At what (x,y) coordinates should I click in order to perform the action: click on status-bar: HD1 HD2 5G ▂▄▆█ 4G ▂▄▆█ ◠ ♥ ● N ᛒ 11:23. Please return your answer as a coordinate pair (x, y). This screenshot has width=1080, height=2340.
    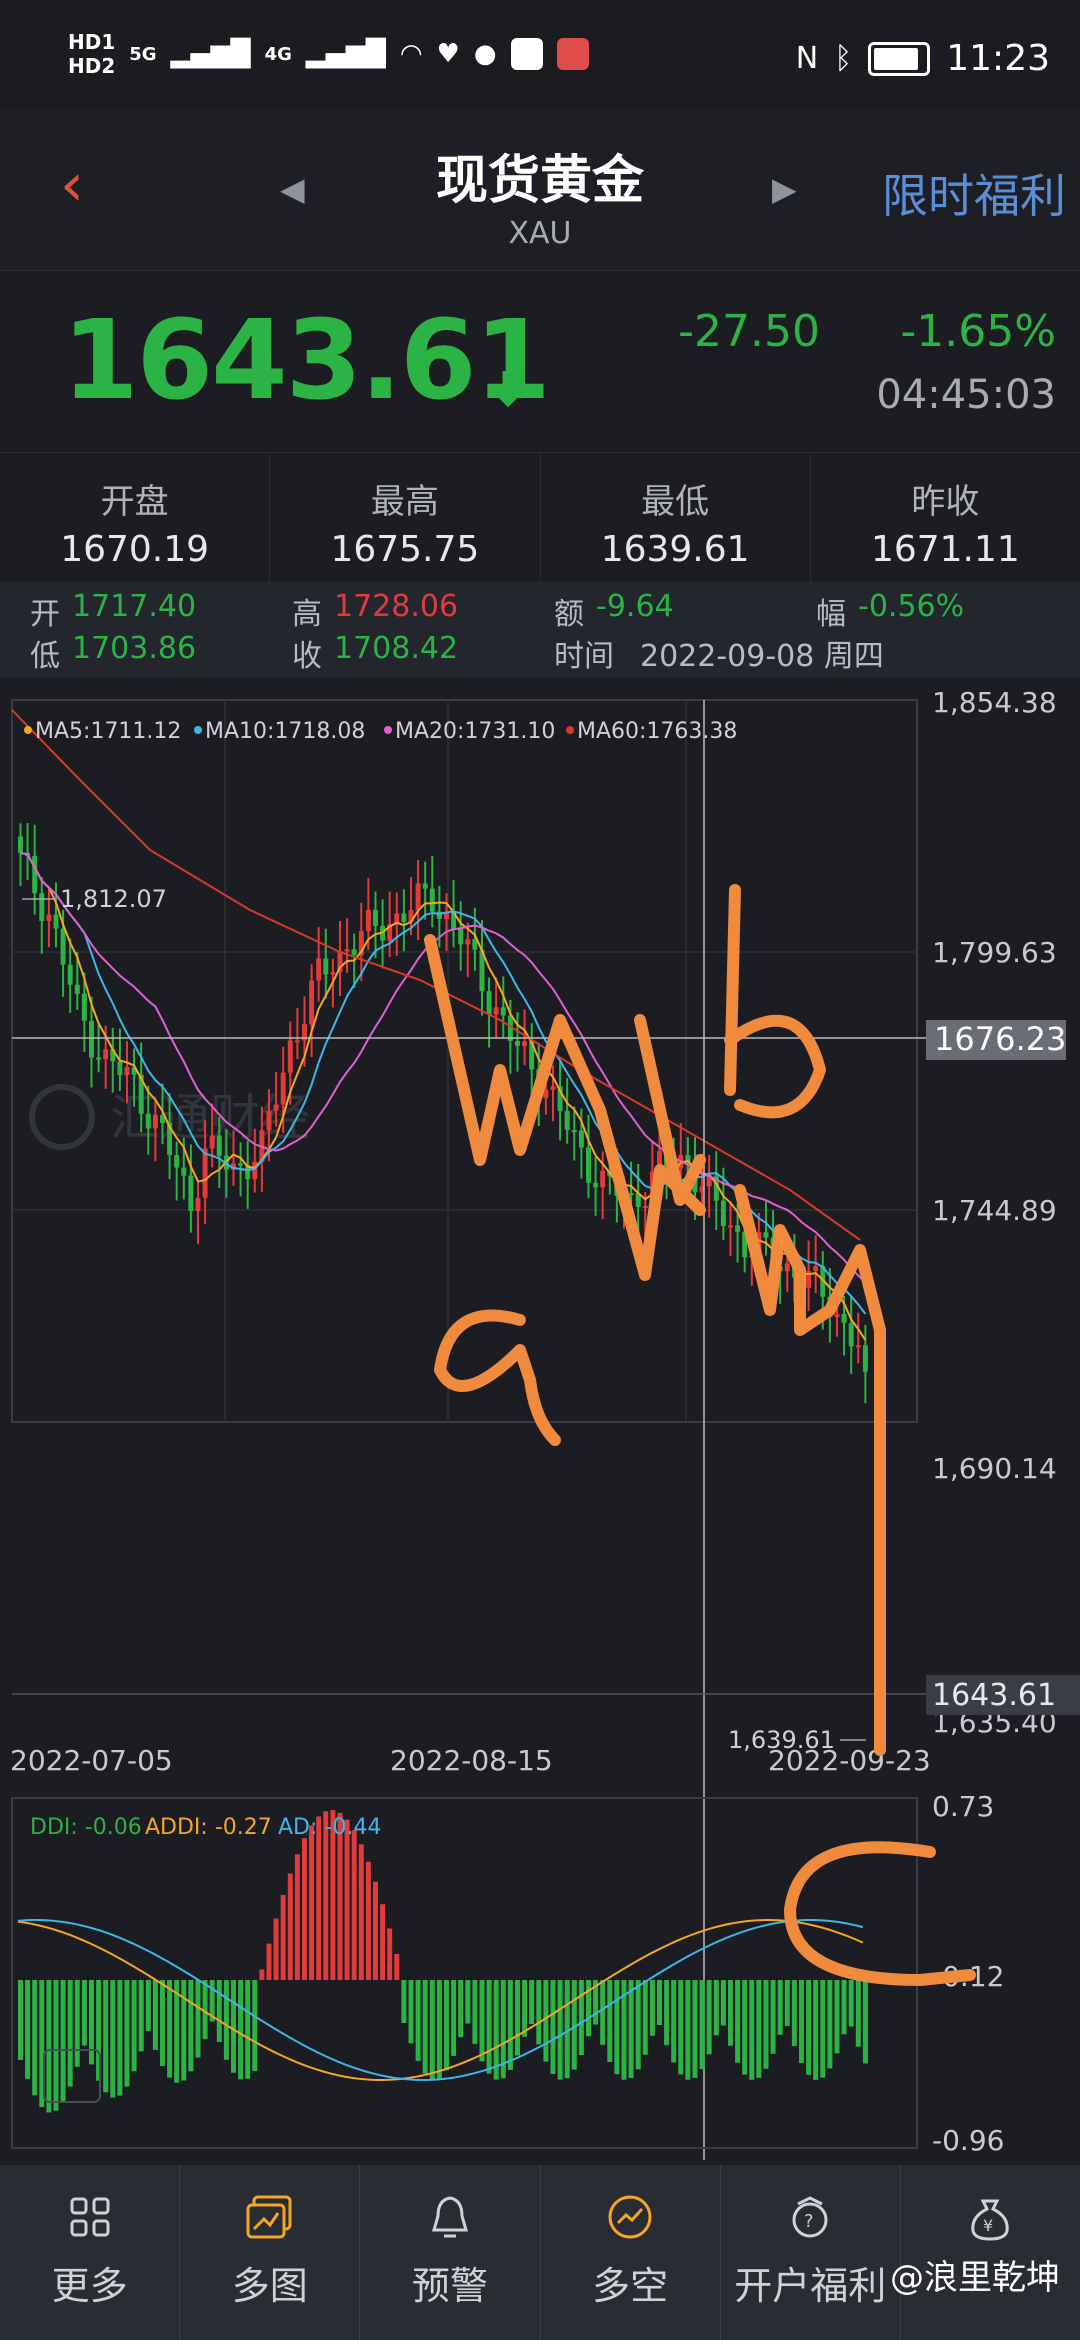
    Looking at the image, I should click on (540, 55).